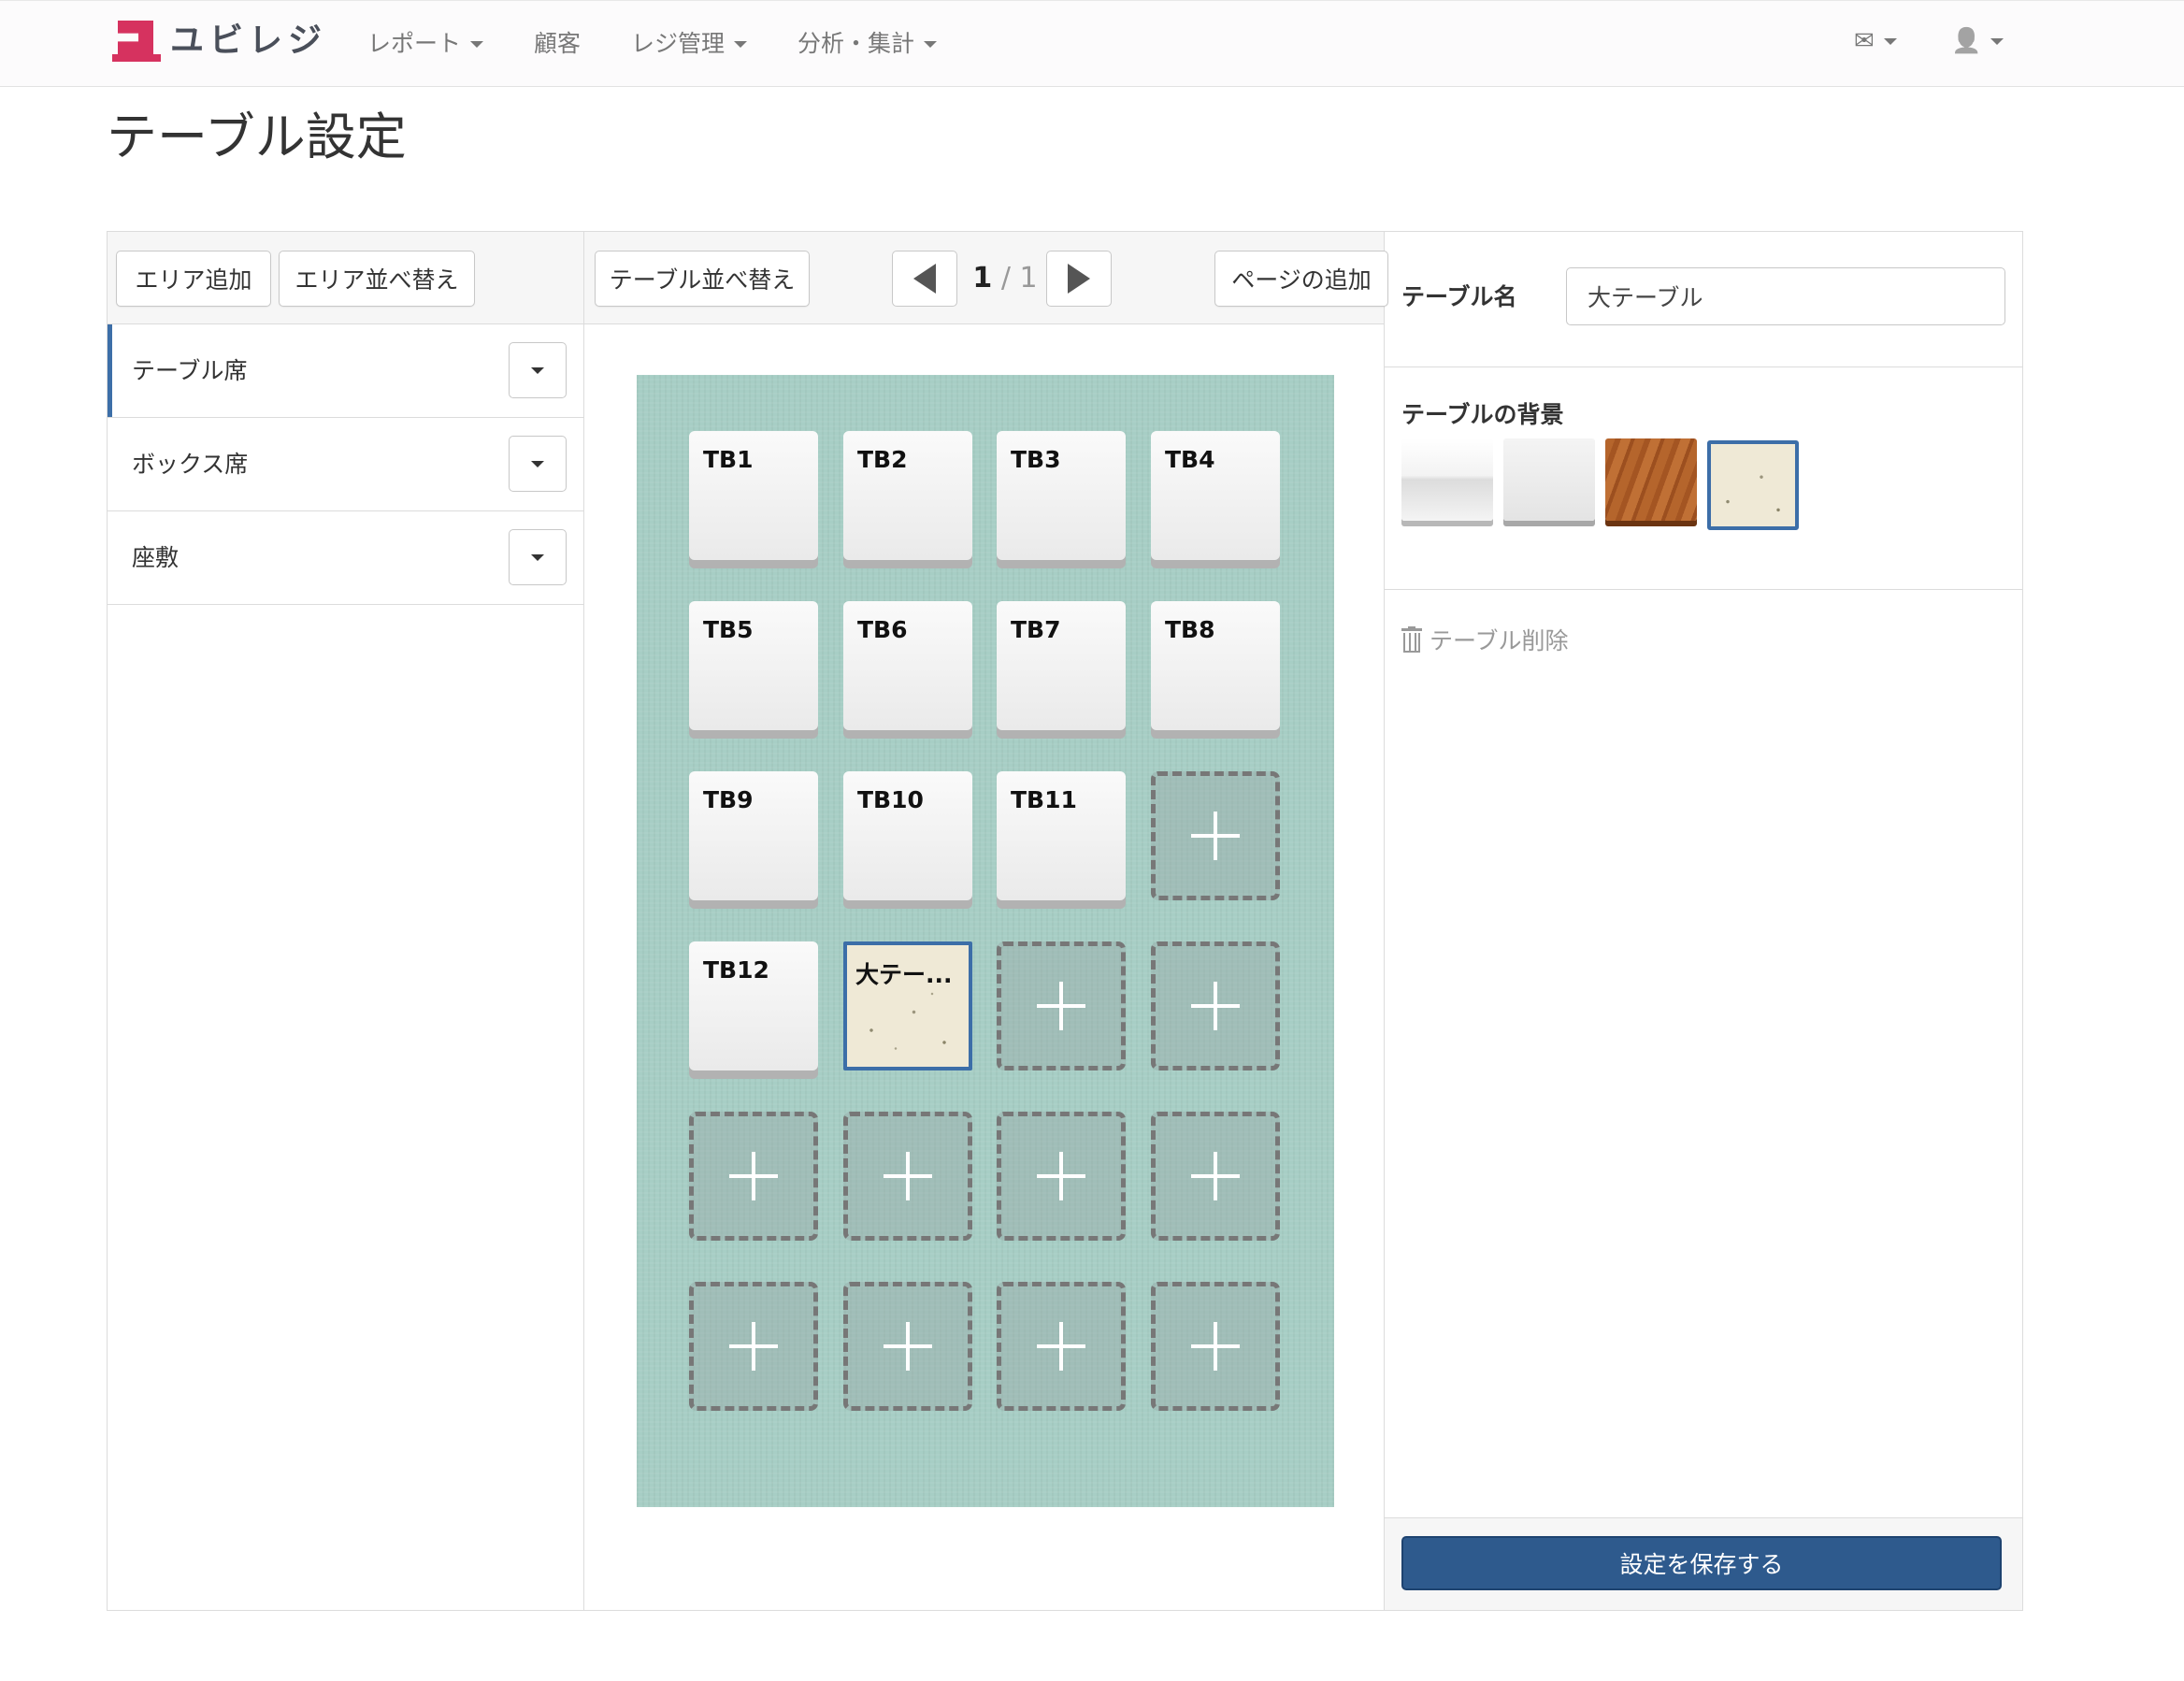  Describe the element at coordinates (1061, 836) in the screenshot. I see `table-tile: TB11` at that location.